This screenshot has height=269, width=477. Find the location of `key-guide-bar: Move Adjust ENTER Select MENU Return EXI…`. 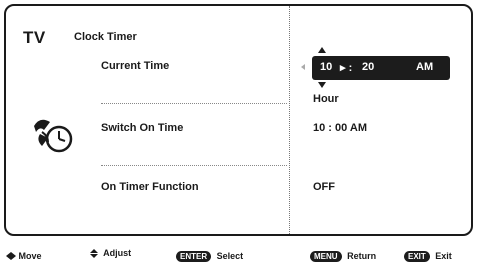

key-guide-bar: Move Adjust ENTER Select MENU Return EXI… is located at coordinates (238, 257).